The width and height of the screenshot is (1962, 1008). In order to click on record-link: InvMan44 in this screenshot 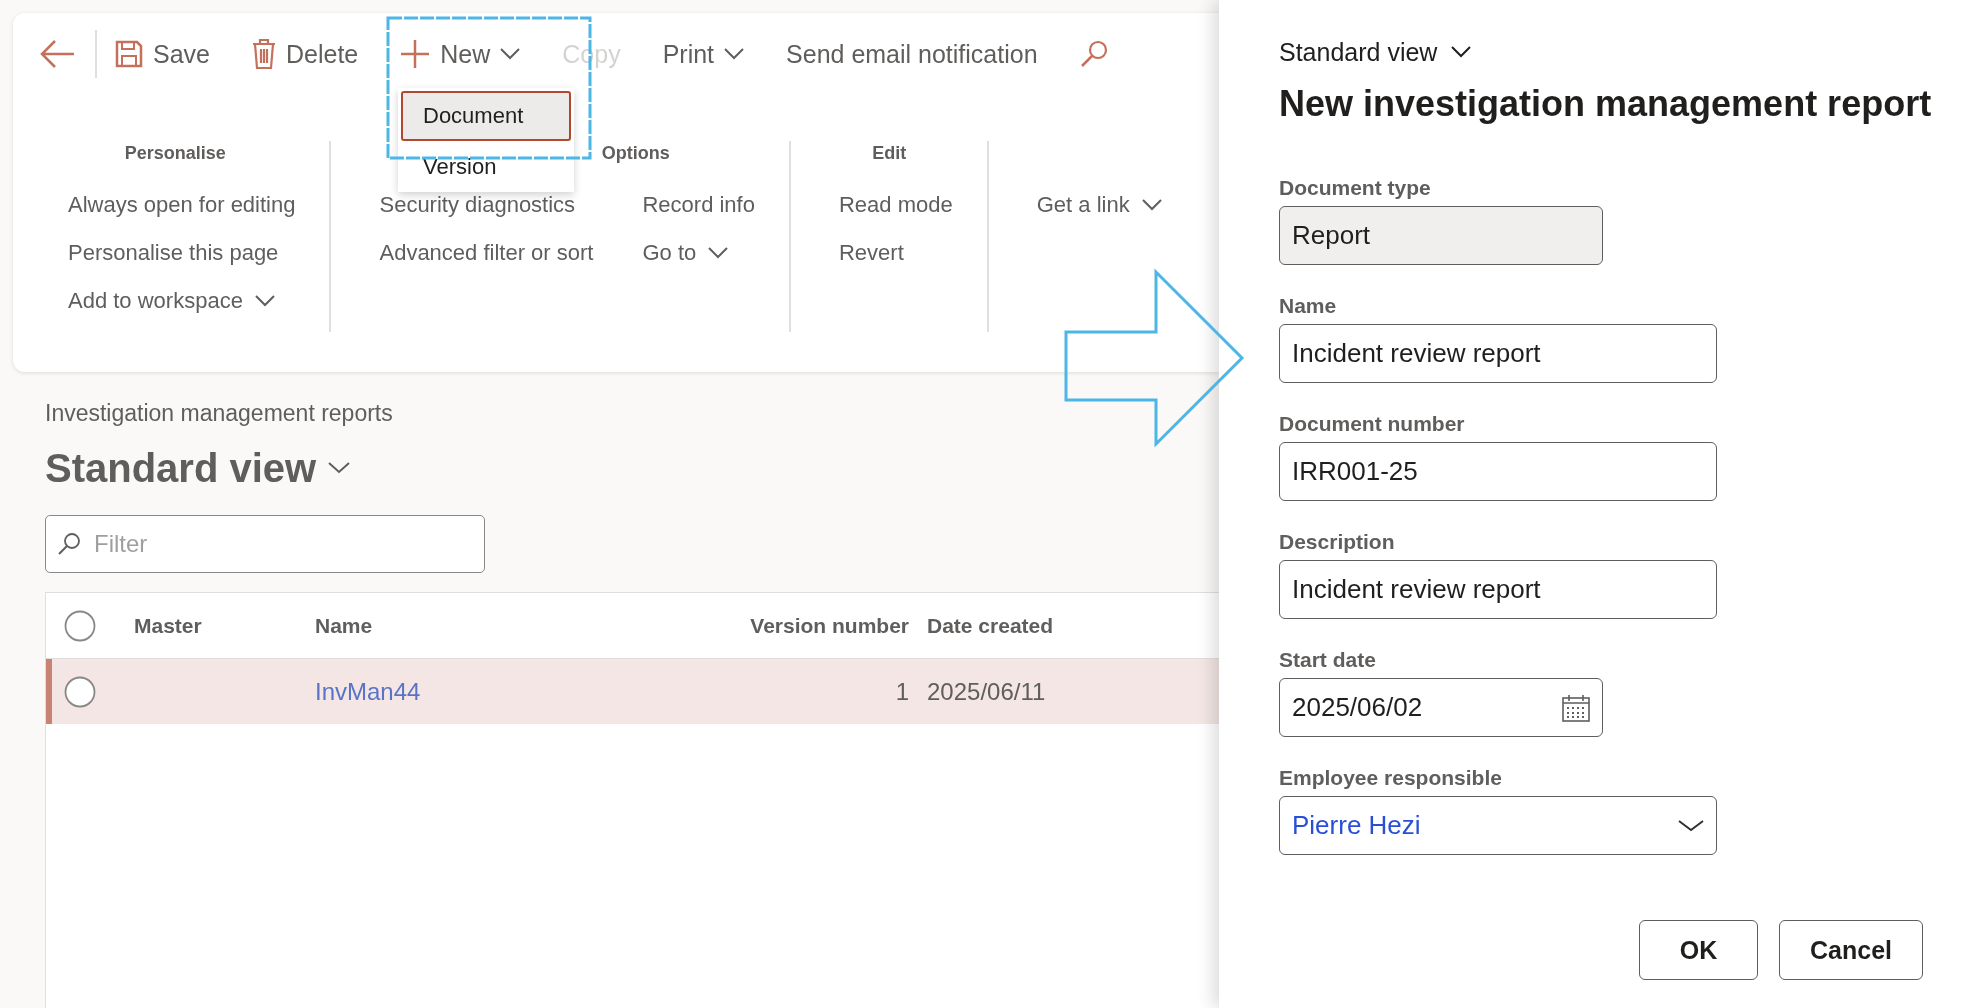, I will do `click(368, 691)`.